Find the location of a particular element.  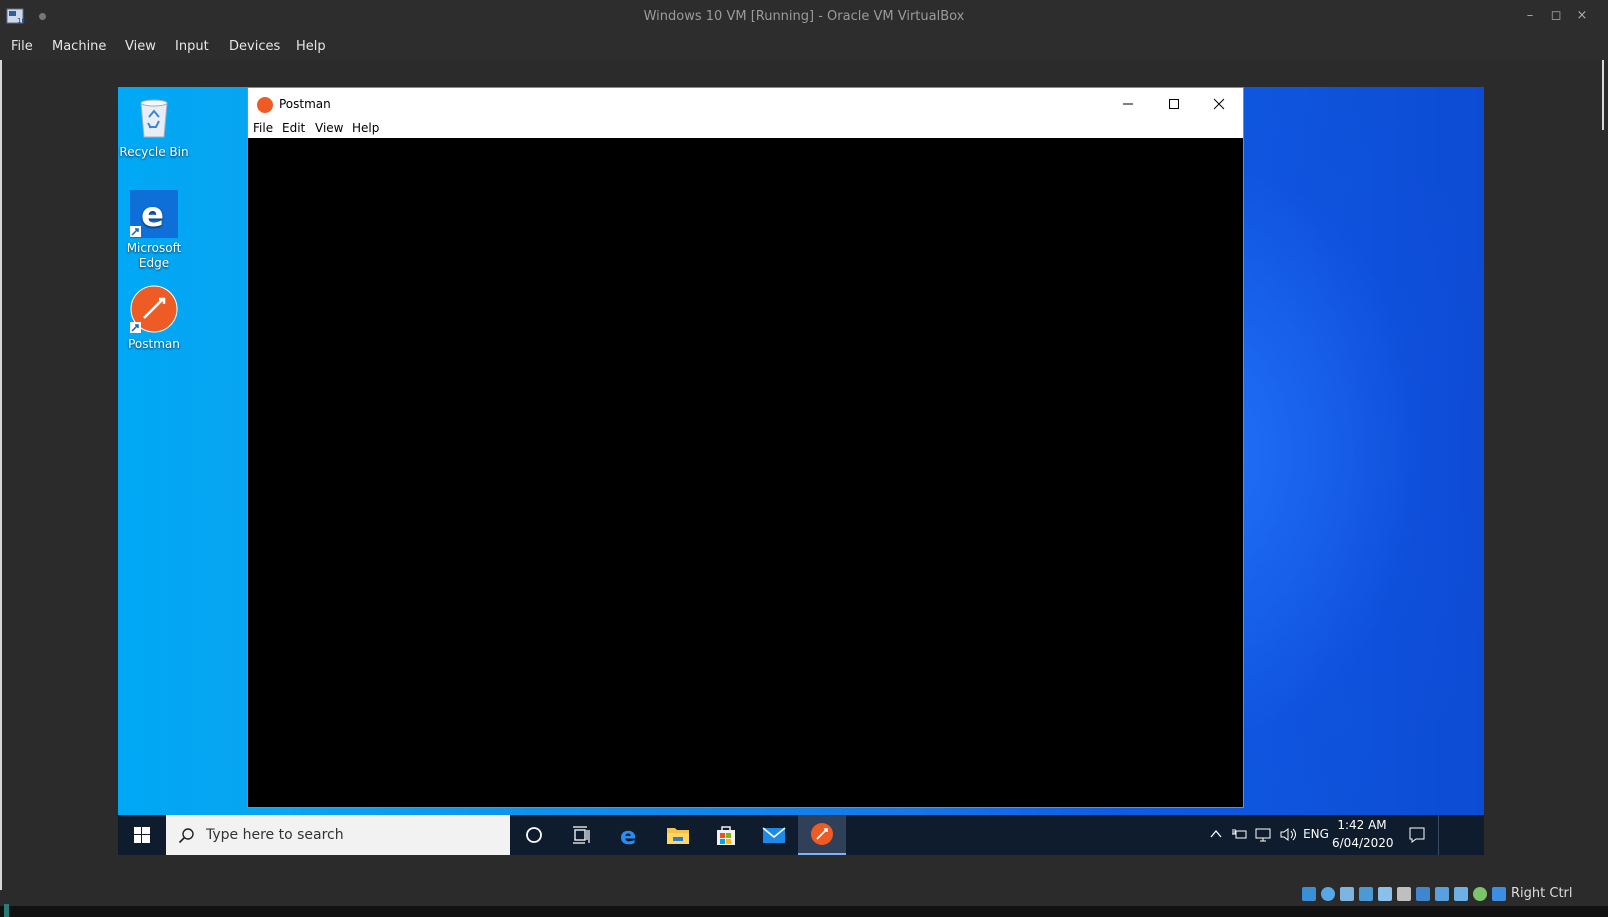

menu-help: Help is located at coordinates (311, 46).